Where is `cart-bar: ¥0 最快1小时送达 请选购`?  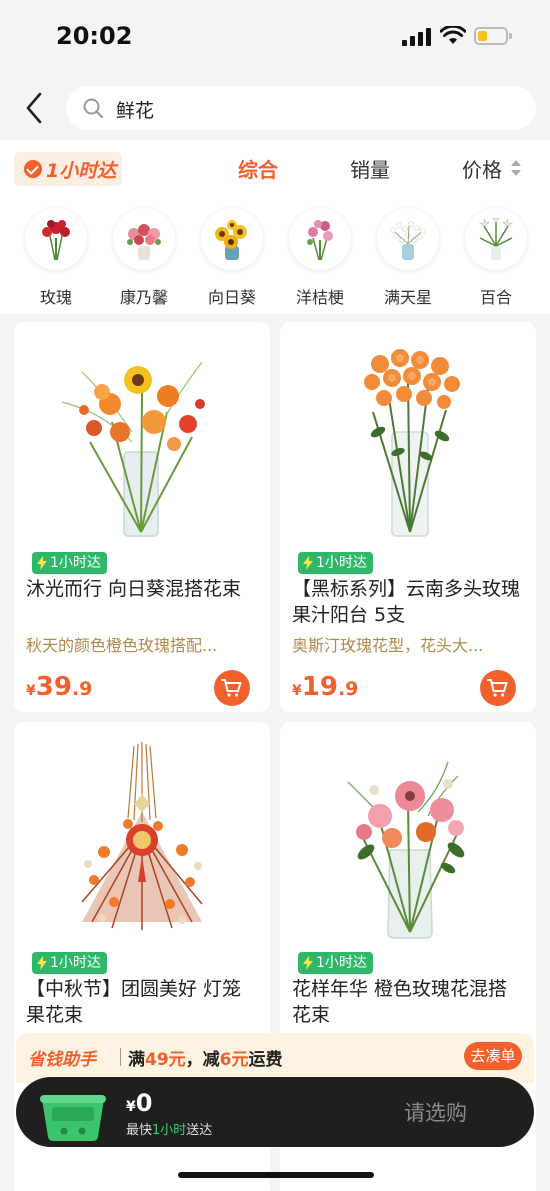 cart-bar: ¥0 最快1小时送达 请选购 is located at coordinates (275, 1112).